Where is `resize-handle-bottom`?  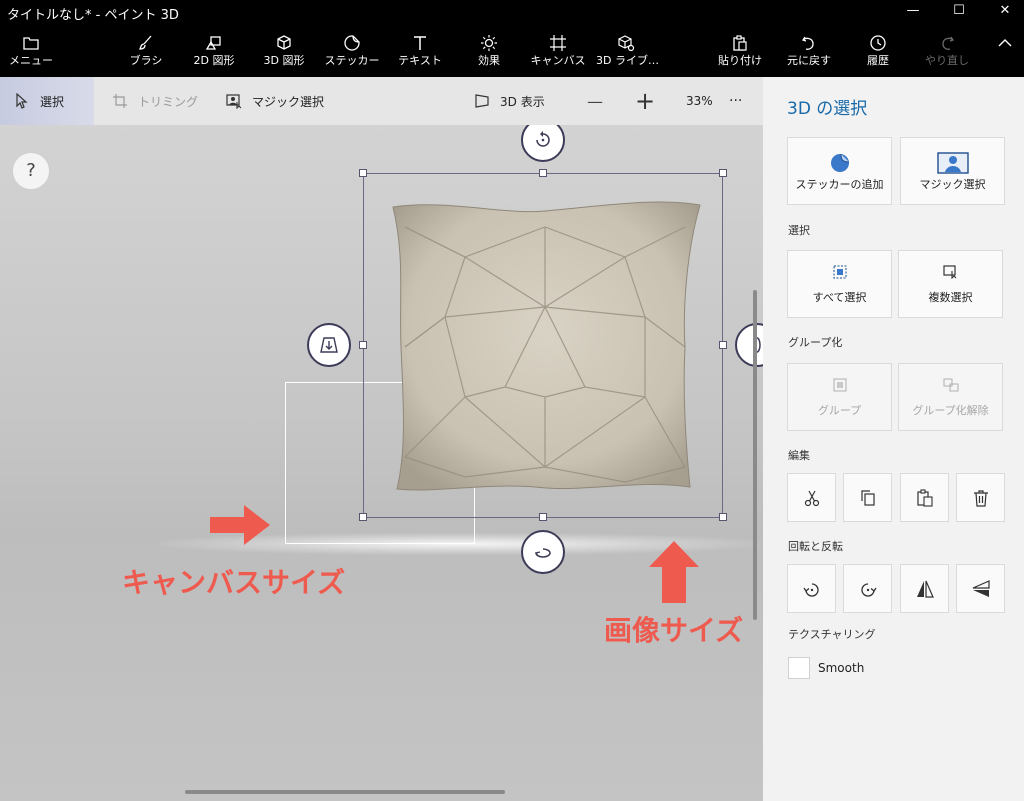 resize-handle-bottom is located at coordinates (543, 517).